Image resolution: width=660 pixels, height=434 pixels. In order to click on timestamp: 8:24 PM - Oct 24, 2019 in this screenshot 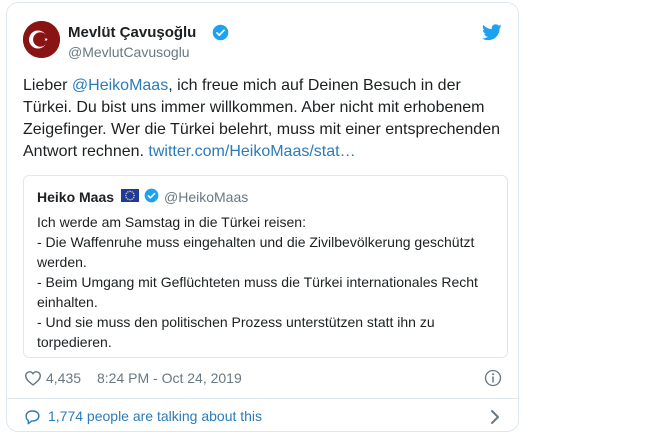, I will do `click(169, 378)`.